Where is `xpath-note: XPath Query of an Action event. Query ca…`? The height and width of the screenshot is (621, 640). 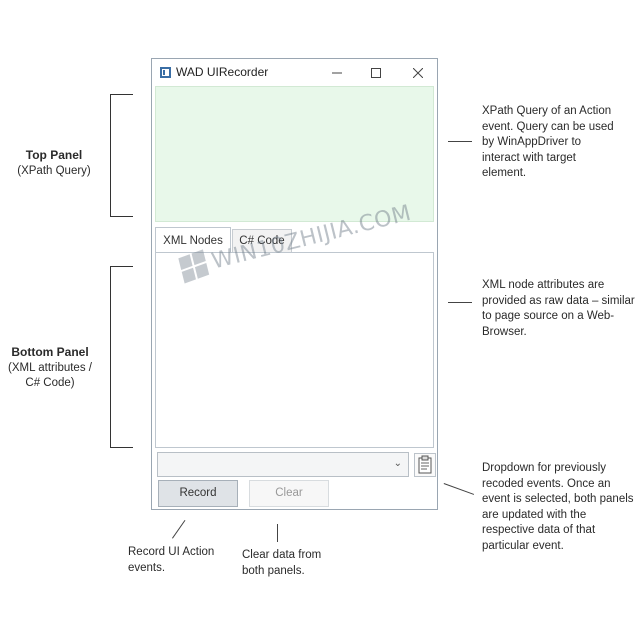
xpath-note: XPath Query of an Action event. Query ca… is located at coordinates (557, 143).